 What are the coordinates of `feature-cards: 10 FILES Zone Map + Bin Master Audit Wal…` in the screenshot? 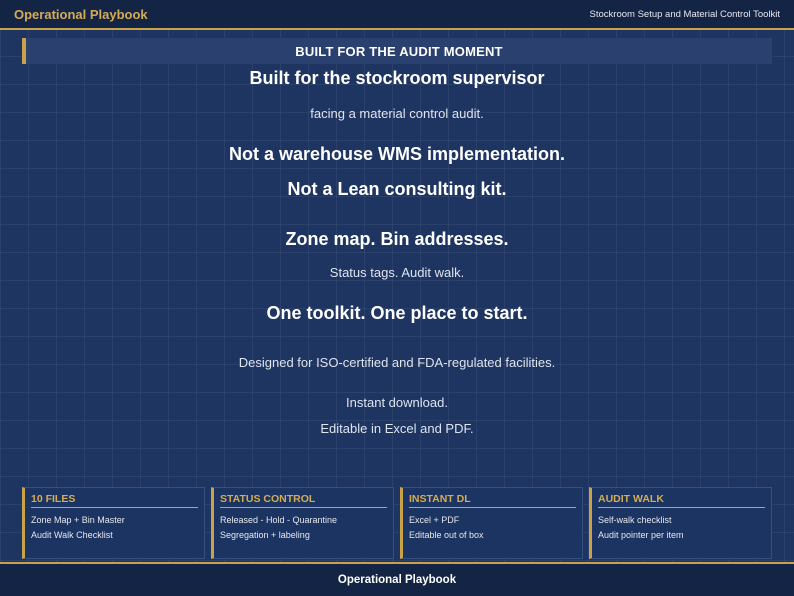 It's located at (397, 523).